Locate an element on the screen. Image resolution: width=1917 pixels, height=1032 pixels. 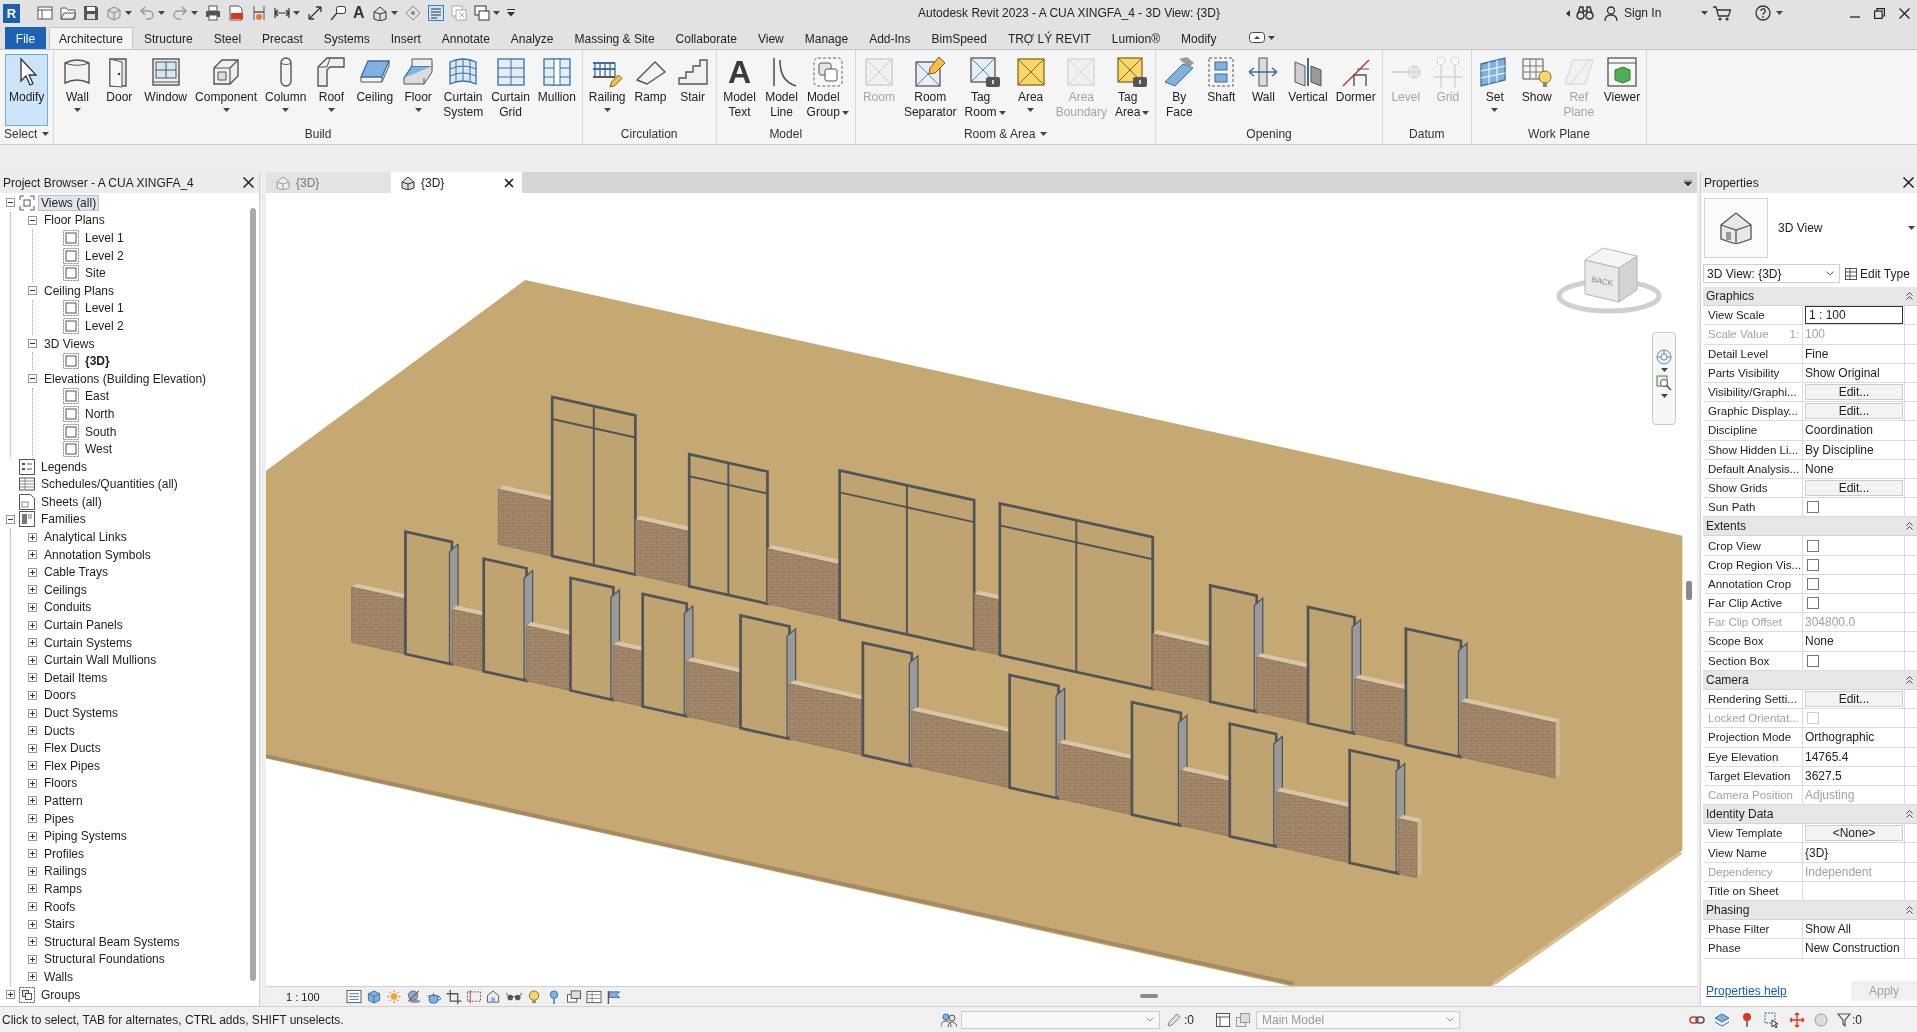
tree-item: Curtain Wall Mullions is located at coordinates (100, 660).